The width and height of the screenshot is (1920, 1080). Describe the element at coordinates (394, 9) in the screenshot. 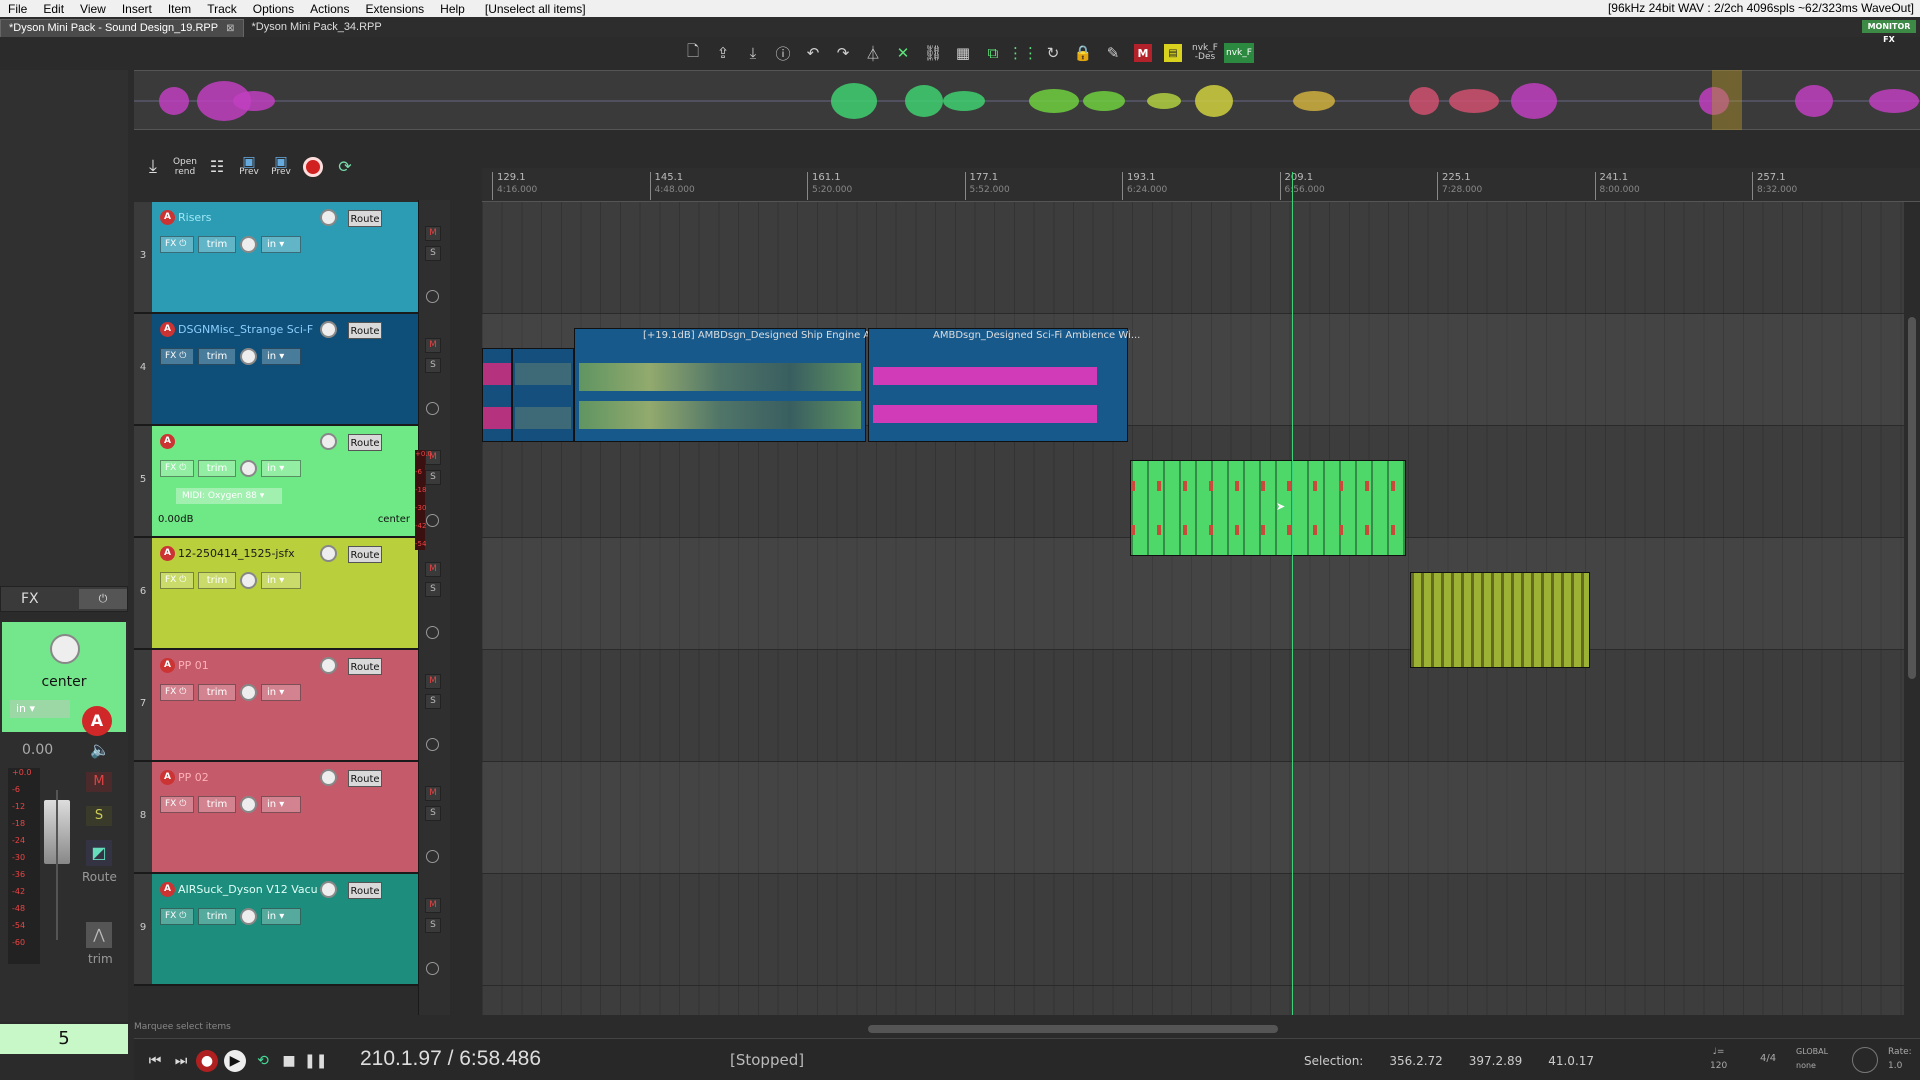

I see `menu-extensions: Extensions` at that location.